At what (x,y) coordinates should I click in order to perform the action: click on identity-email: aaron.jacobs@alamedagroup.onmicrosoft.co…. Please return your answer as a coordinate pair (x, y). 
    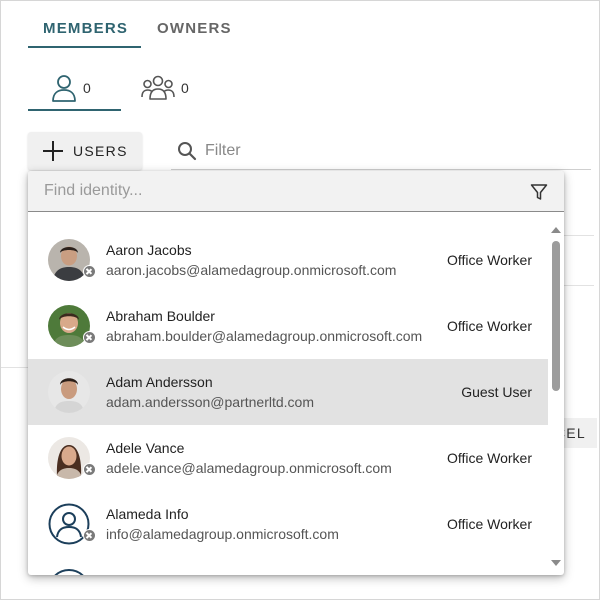
    Looking at the image, I should click on (251, 270).